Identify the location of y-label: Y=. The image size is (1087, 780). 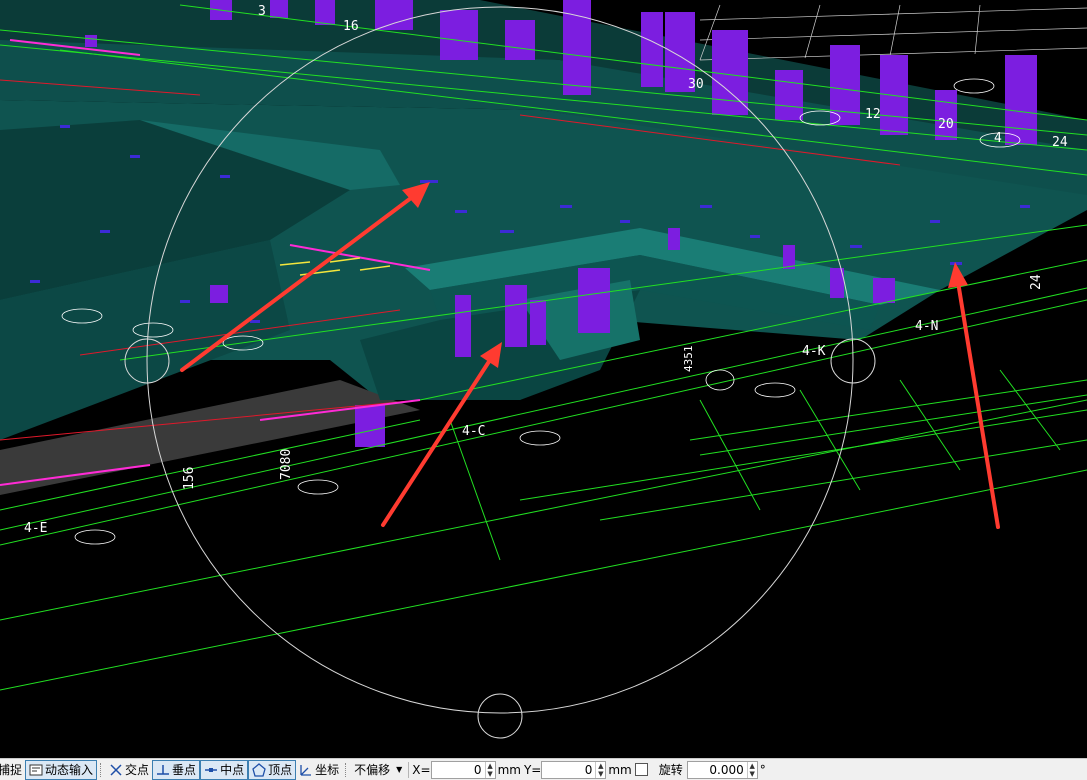
(532, 769).